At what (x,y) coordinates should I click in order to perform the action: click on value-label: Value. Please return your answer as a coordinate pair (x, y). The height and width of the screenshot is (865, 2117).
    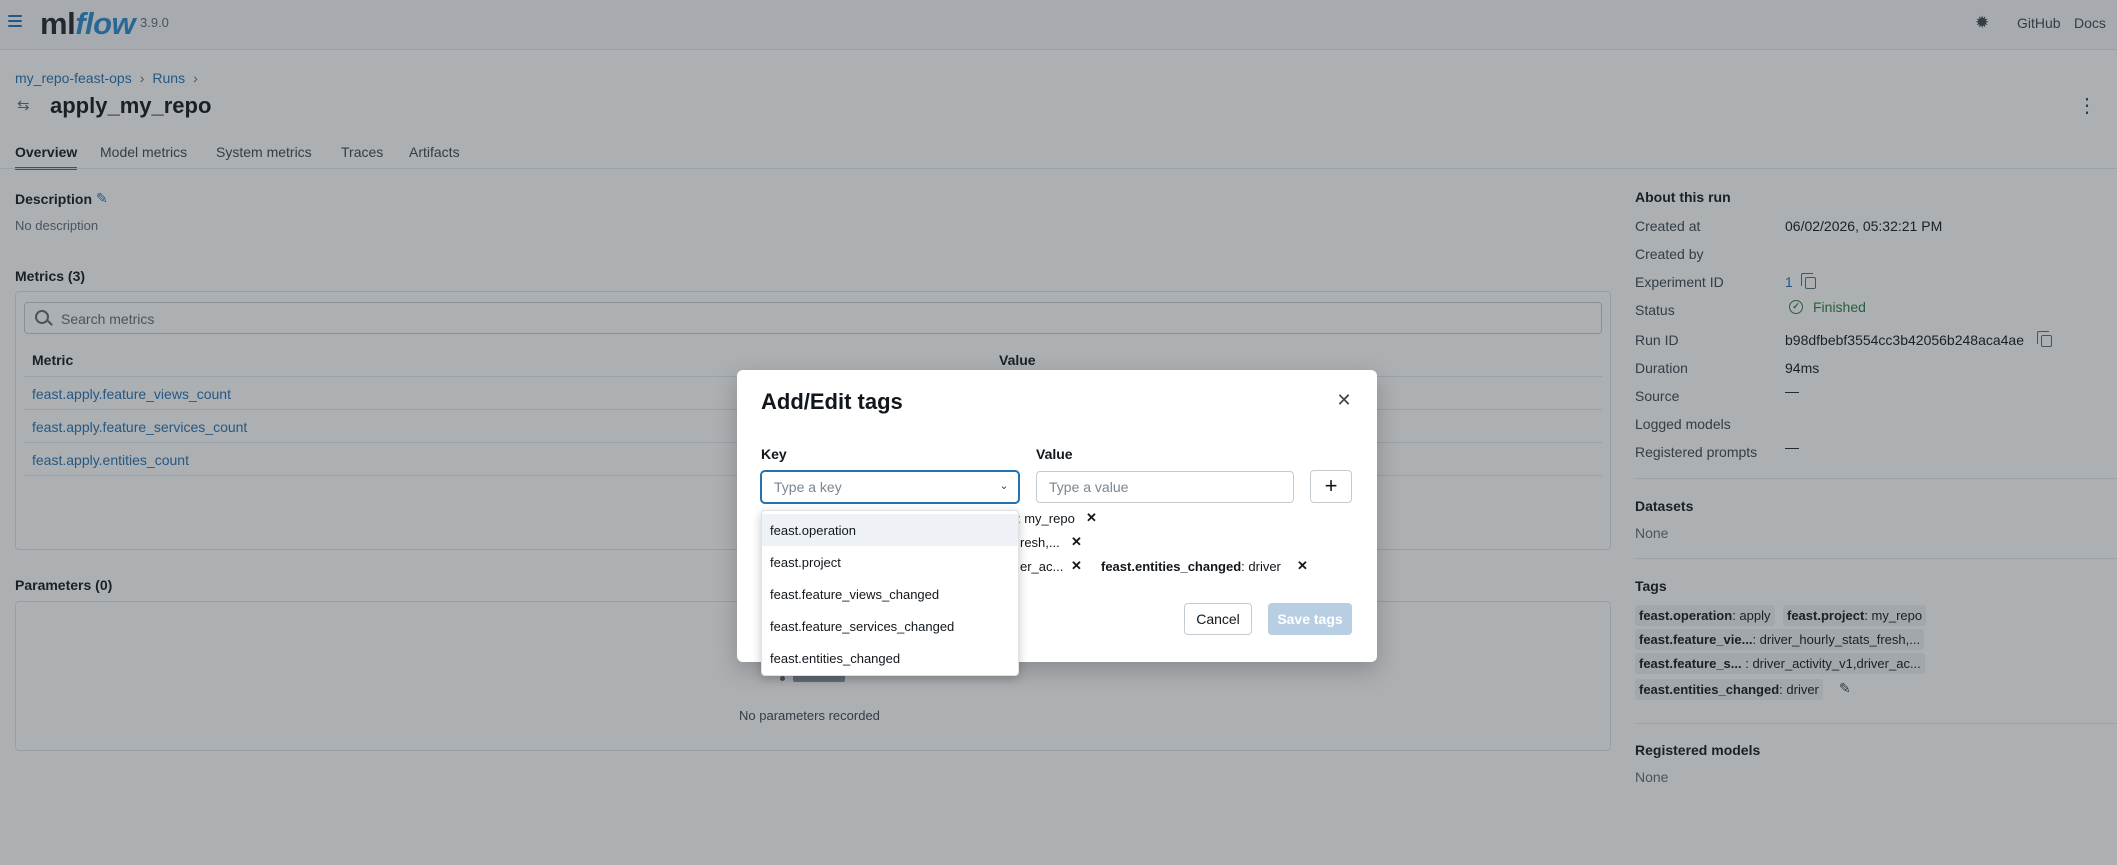
    Looking at the image, I should click on (1054, 454).